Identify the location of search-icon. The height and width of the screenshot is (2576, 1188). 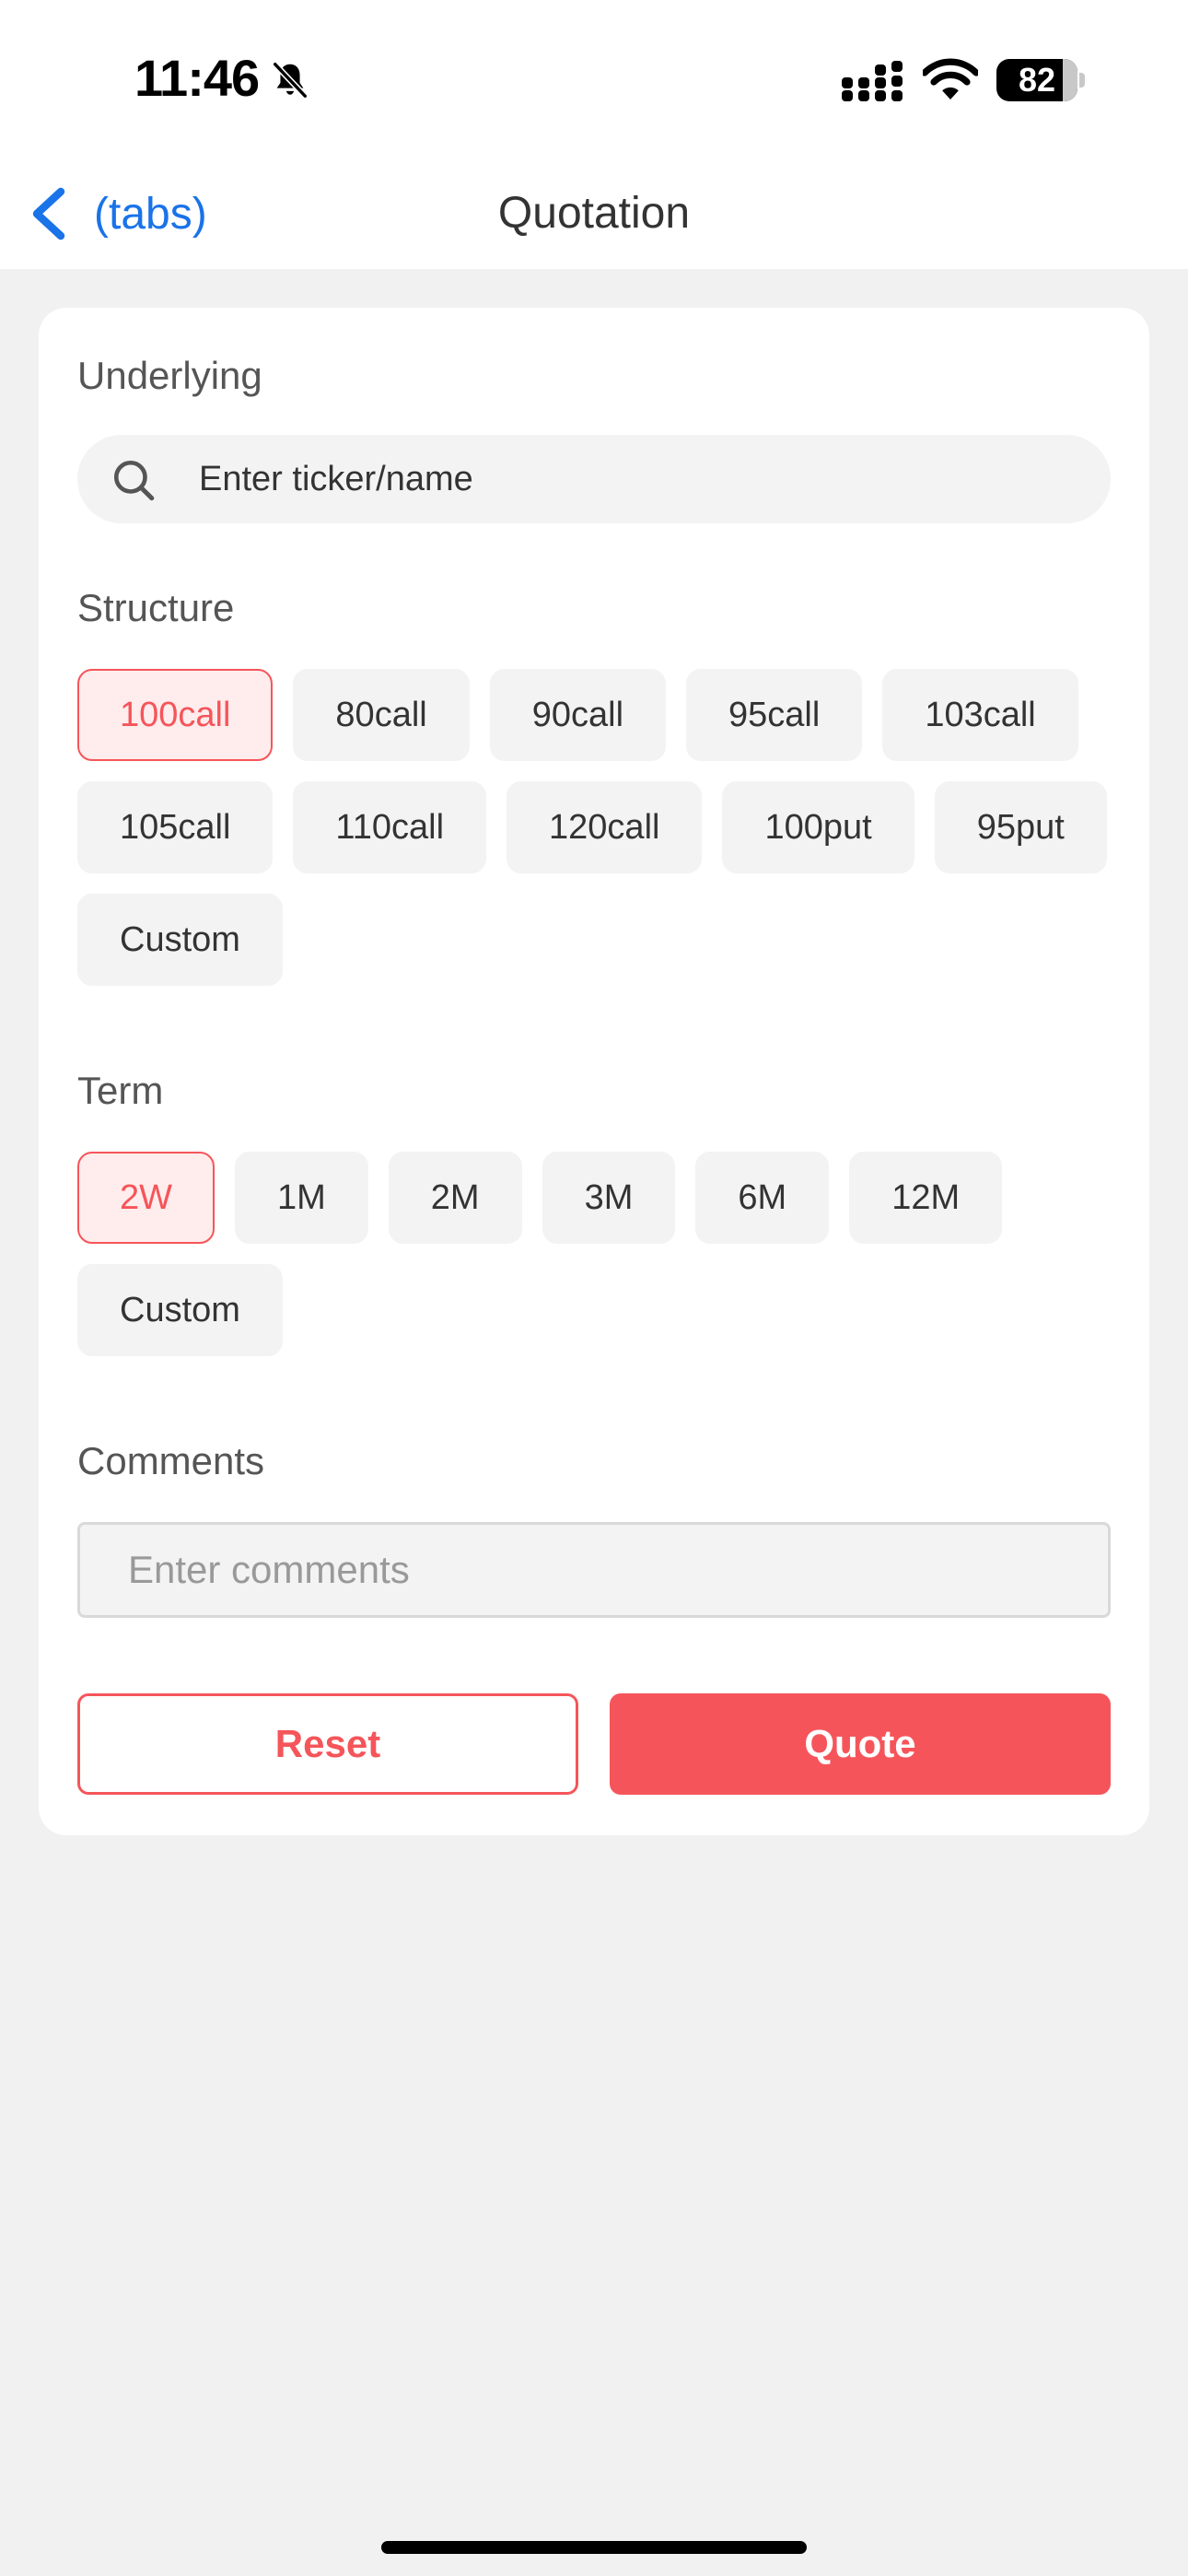
(134, 480).